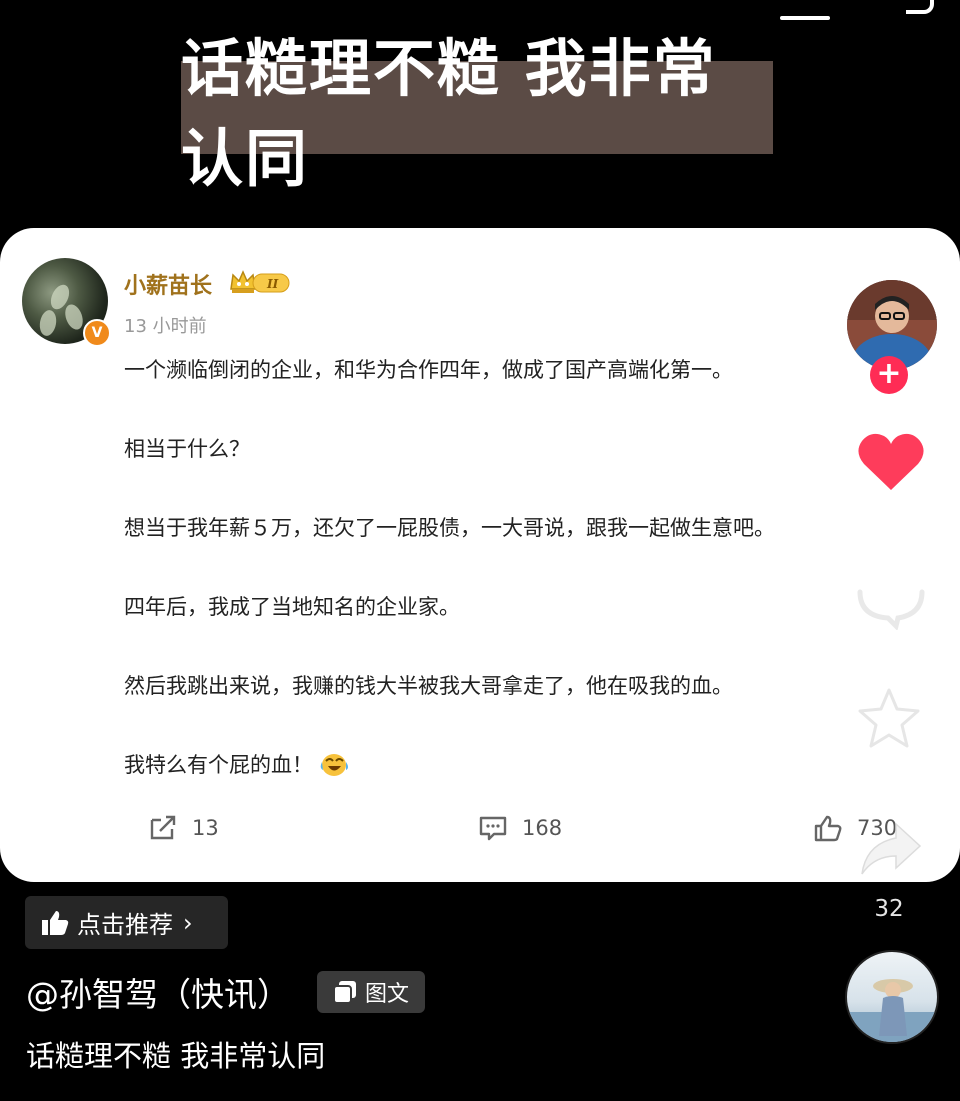  I want to click on music-disc, so click(892, 997).